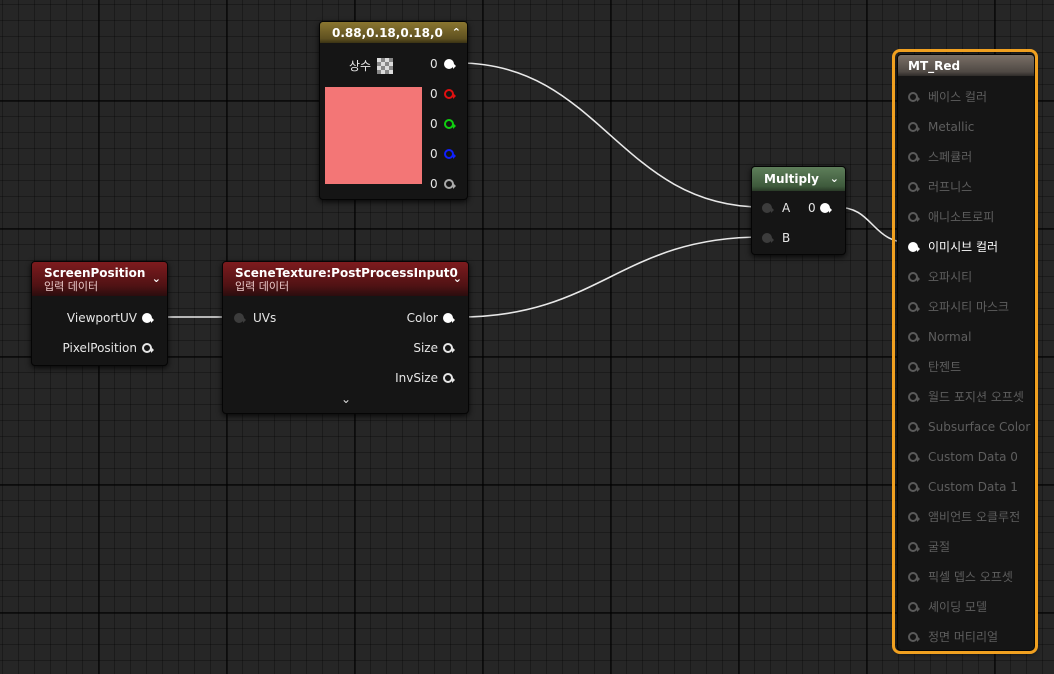  I want to click on color-swatch, so click(373, 135).